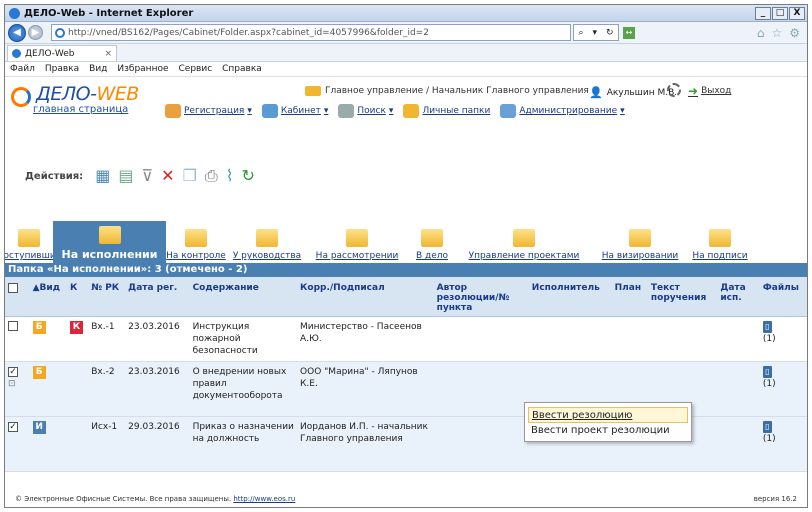 The width and height of the screenshot is (812, 512). Describe the element at coordinates (196, 242) in the screenshot. I see `folder-on-control: На контроле` at that location.